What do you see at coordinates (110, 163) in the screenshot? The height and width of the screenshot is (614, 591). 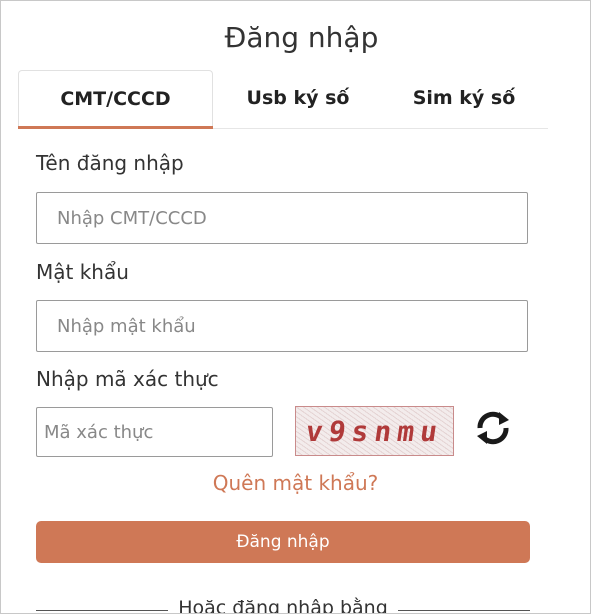 I see `username-label: Tên đăng nhập` at bounding box center [110, 163].